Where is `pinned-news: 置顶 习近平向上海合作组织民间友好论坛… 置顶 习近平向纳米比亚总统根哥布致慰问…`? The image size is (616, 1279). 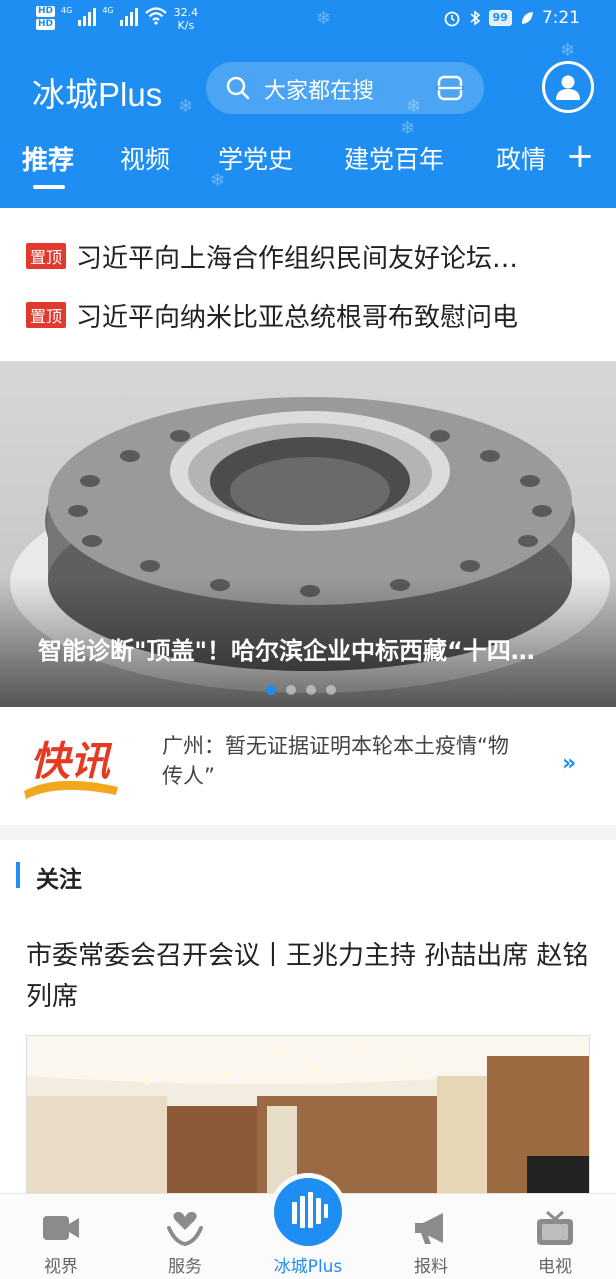
pinned-news: 置顶 习近平向上海合作组织民间友好论坛… 置顶 习近平向纳米比亚总统根哥布致慰问… is located at coordinates (308, 284).